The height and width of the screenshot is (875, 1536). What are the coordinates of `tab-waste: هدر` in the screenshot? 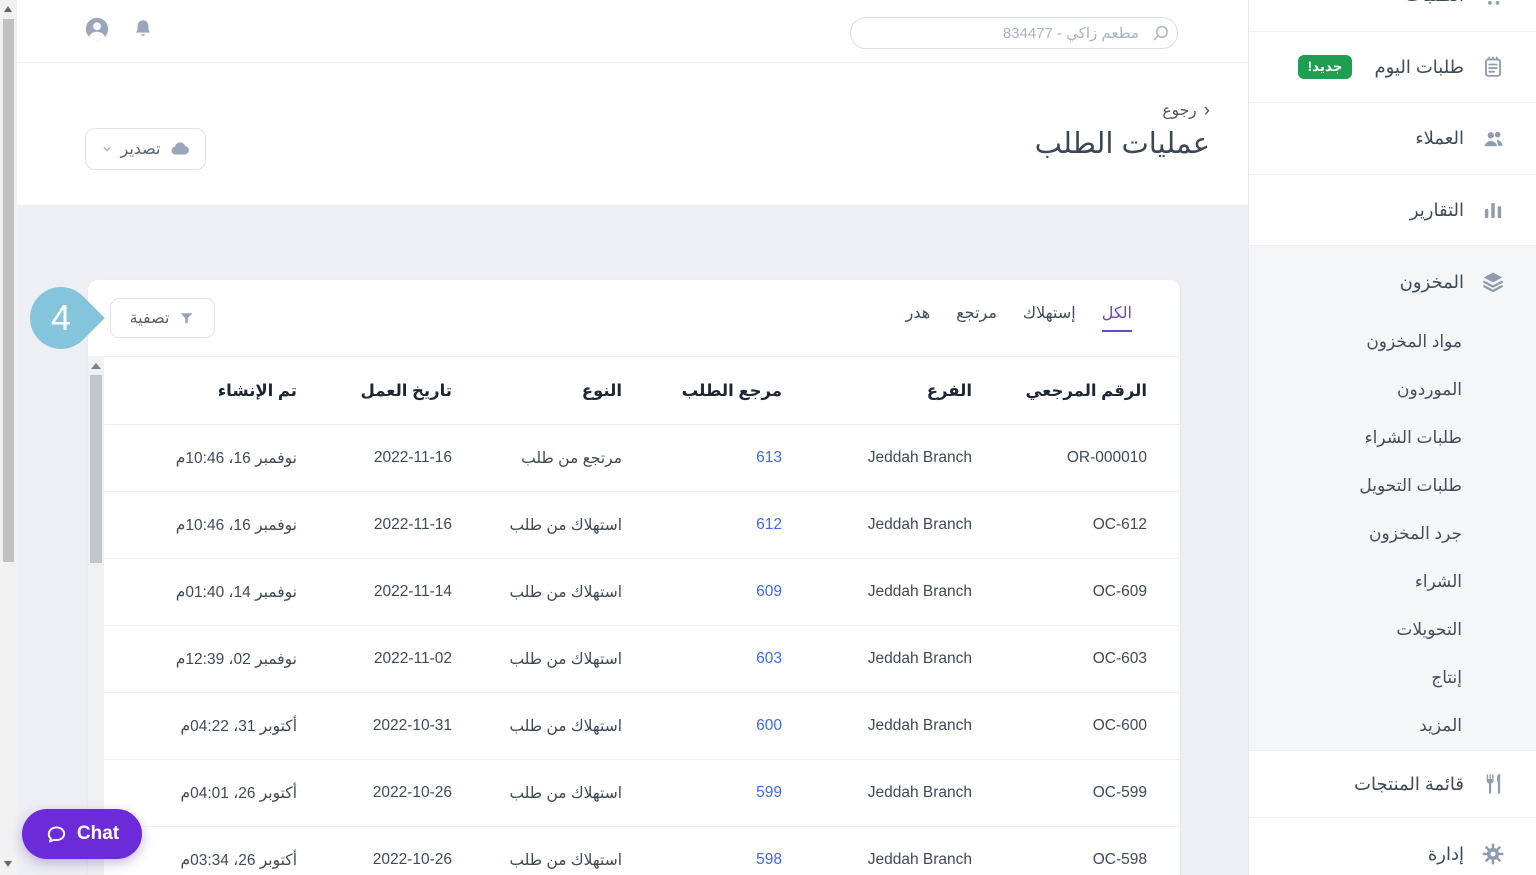 It's located at (918, 317).